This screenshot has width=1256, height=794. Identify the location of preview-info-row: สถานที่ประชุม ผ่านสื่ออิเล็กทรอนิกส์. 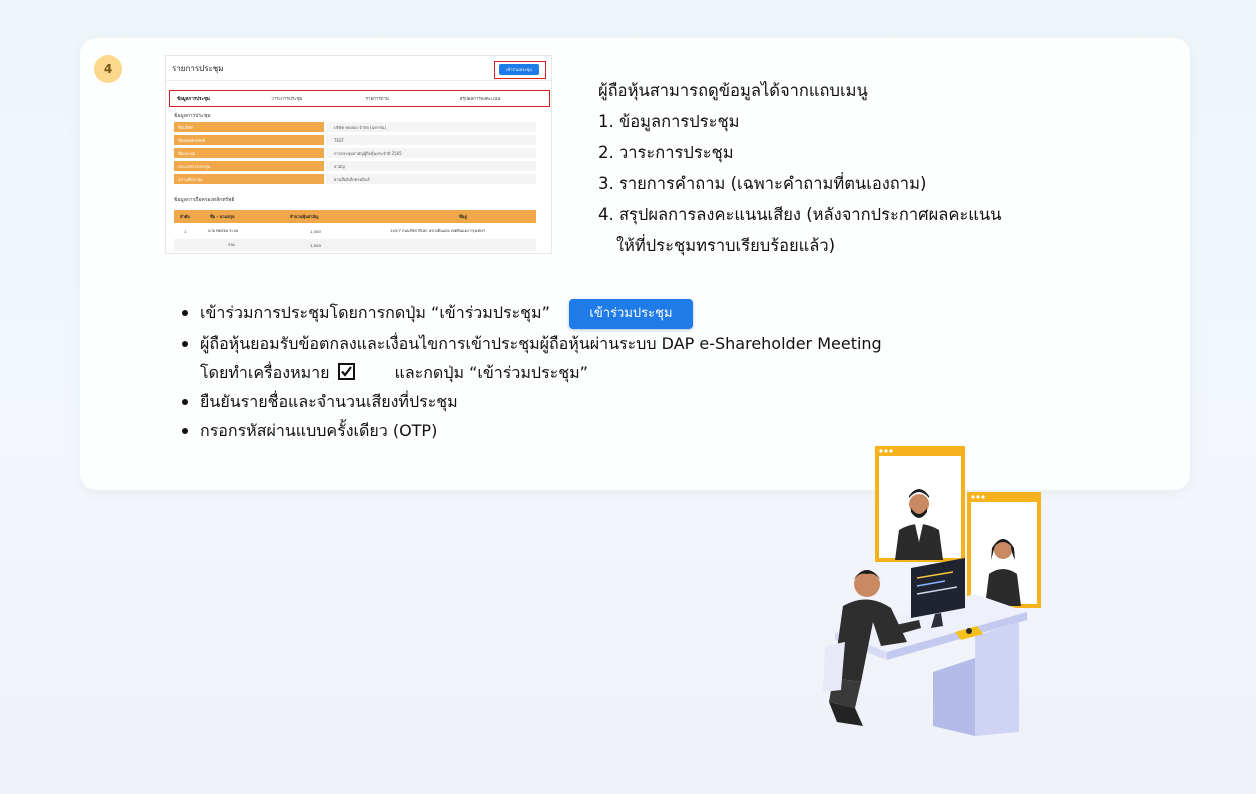
(355, 179).